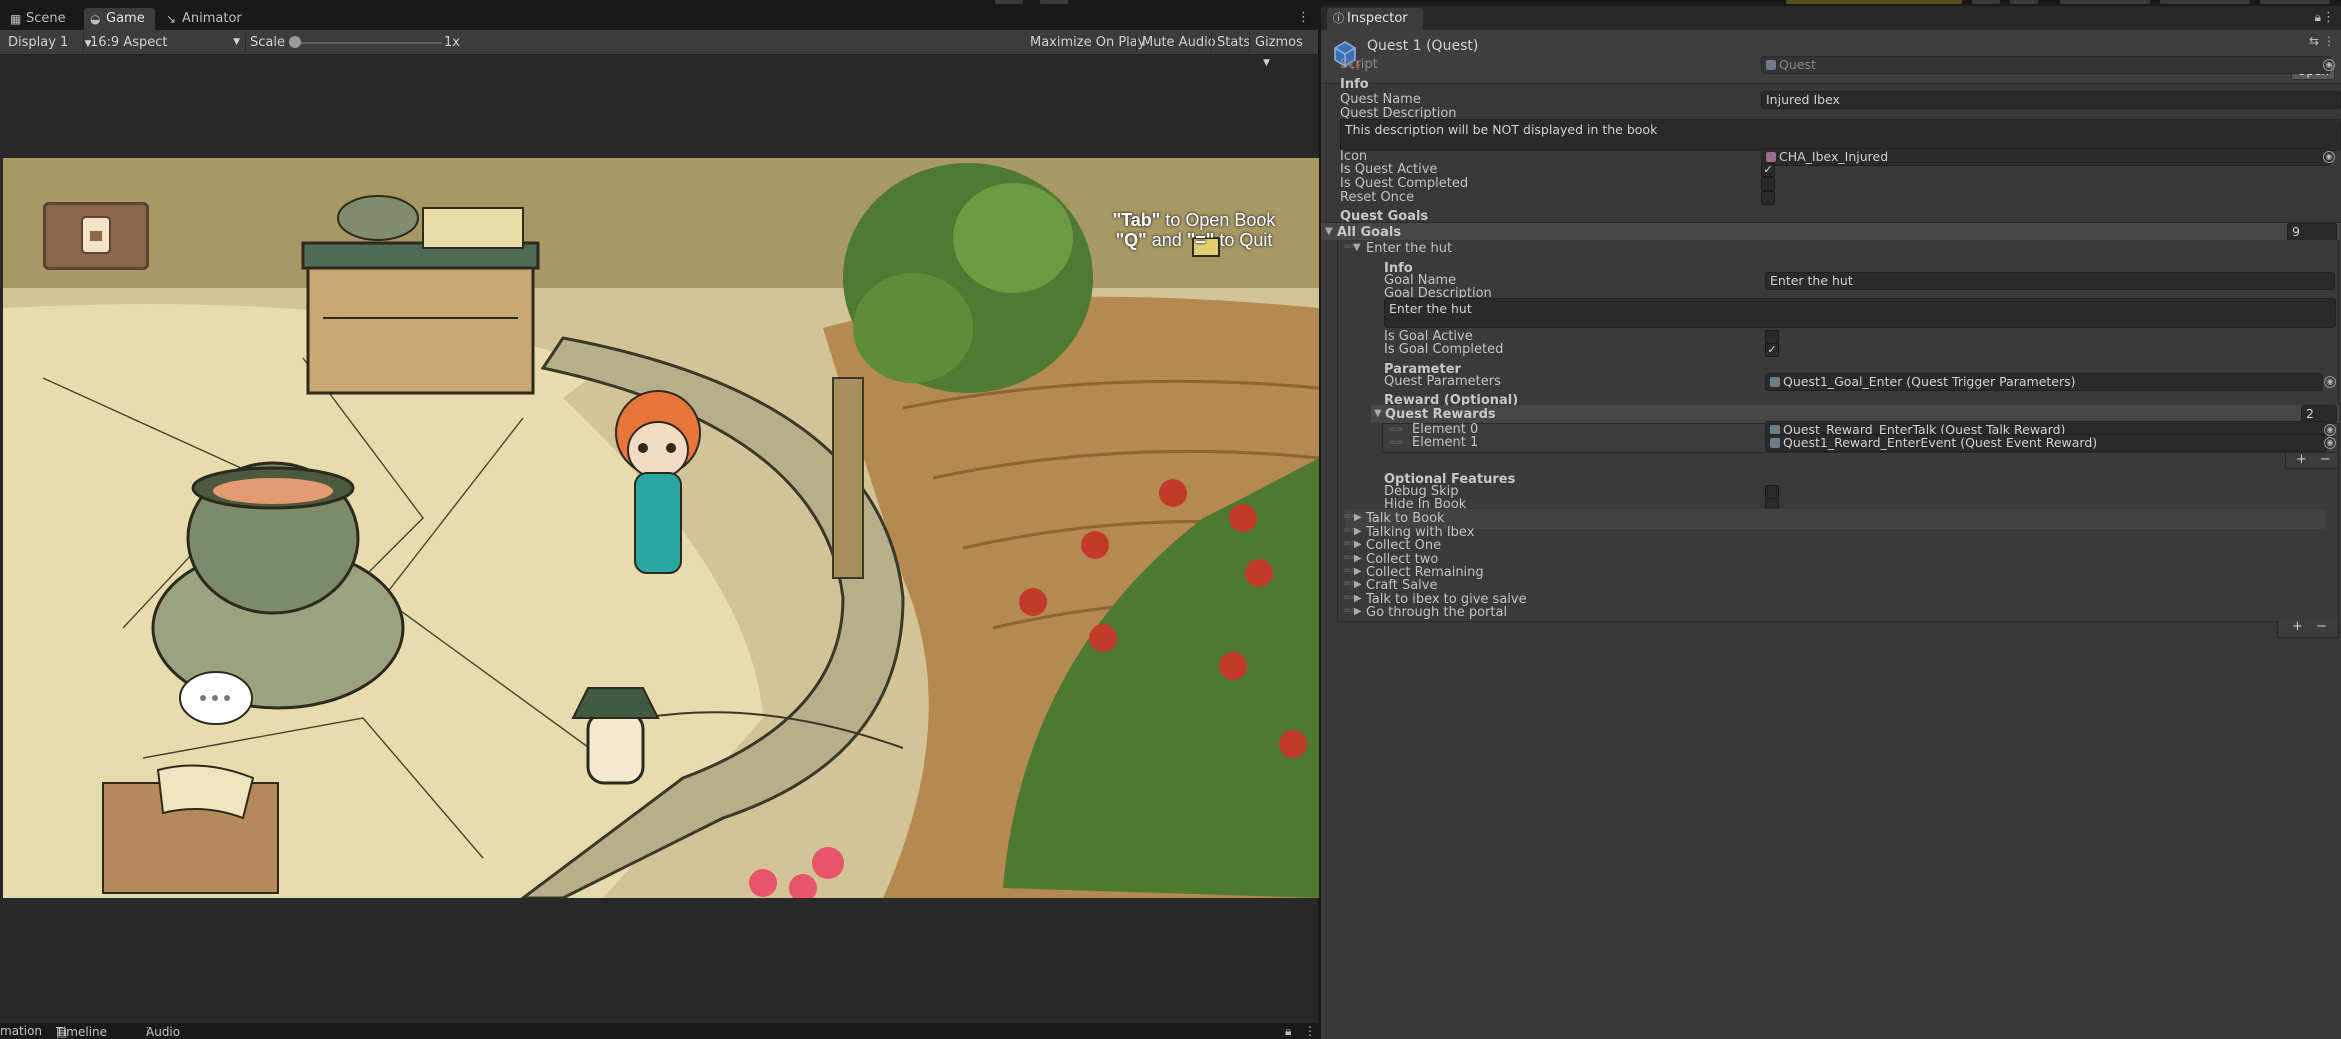 The image size is (2341, 1039). What do you see at coordinates (163, 1032) in the screenshot?
I see `tab-label: Audio Mixer` at bounding box center [163, 1032].